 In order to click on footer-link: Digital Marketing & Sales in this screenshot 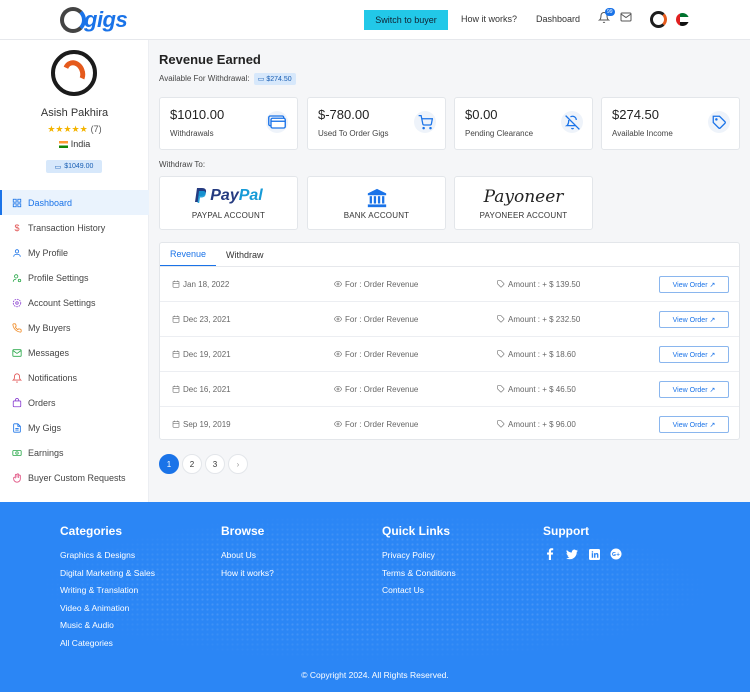, I will do `click(107, 574)`.